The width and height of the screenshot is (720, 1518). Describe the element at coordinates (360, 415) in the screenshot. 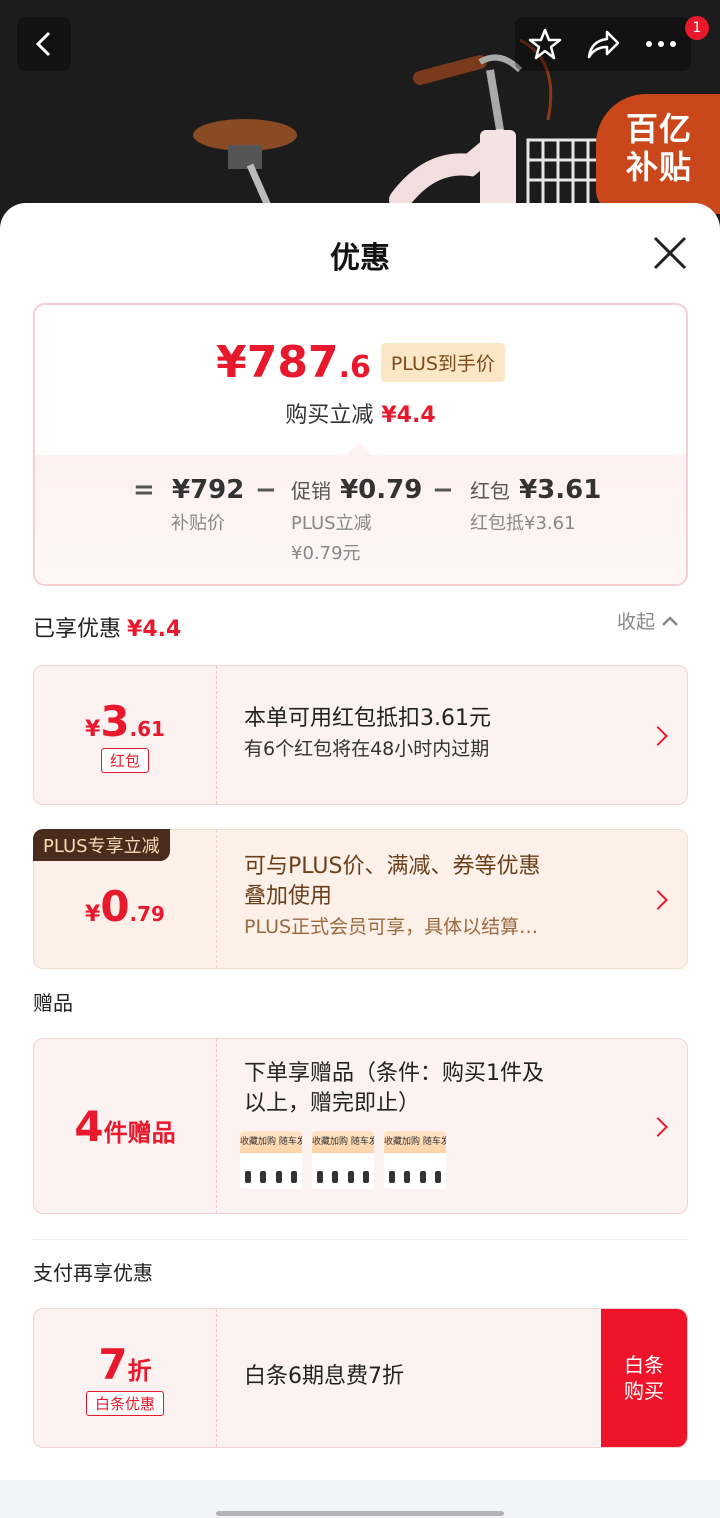

I see `save-line: 购买立减 ¥4.4` at that location.